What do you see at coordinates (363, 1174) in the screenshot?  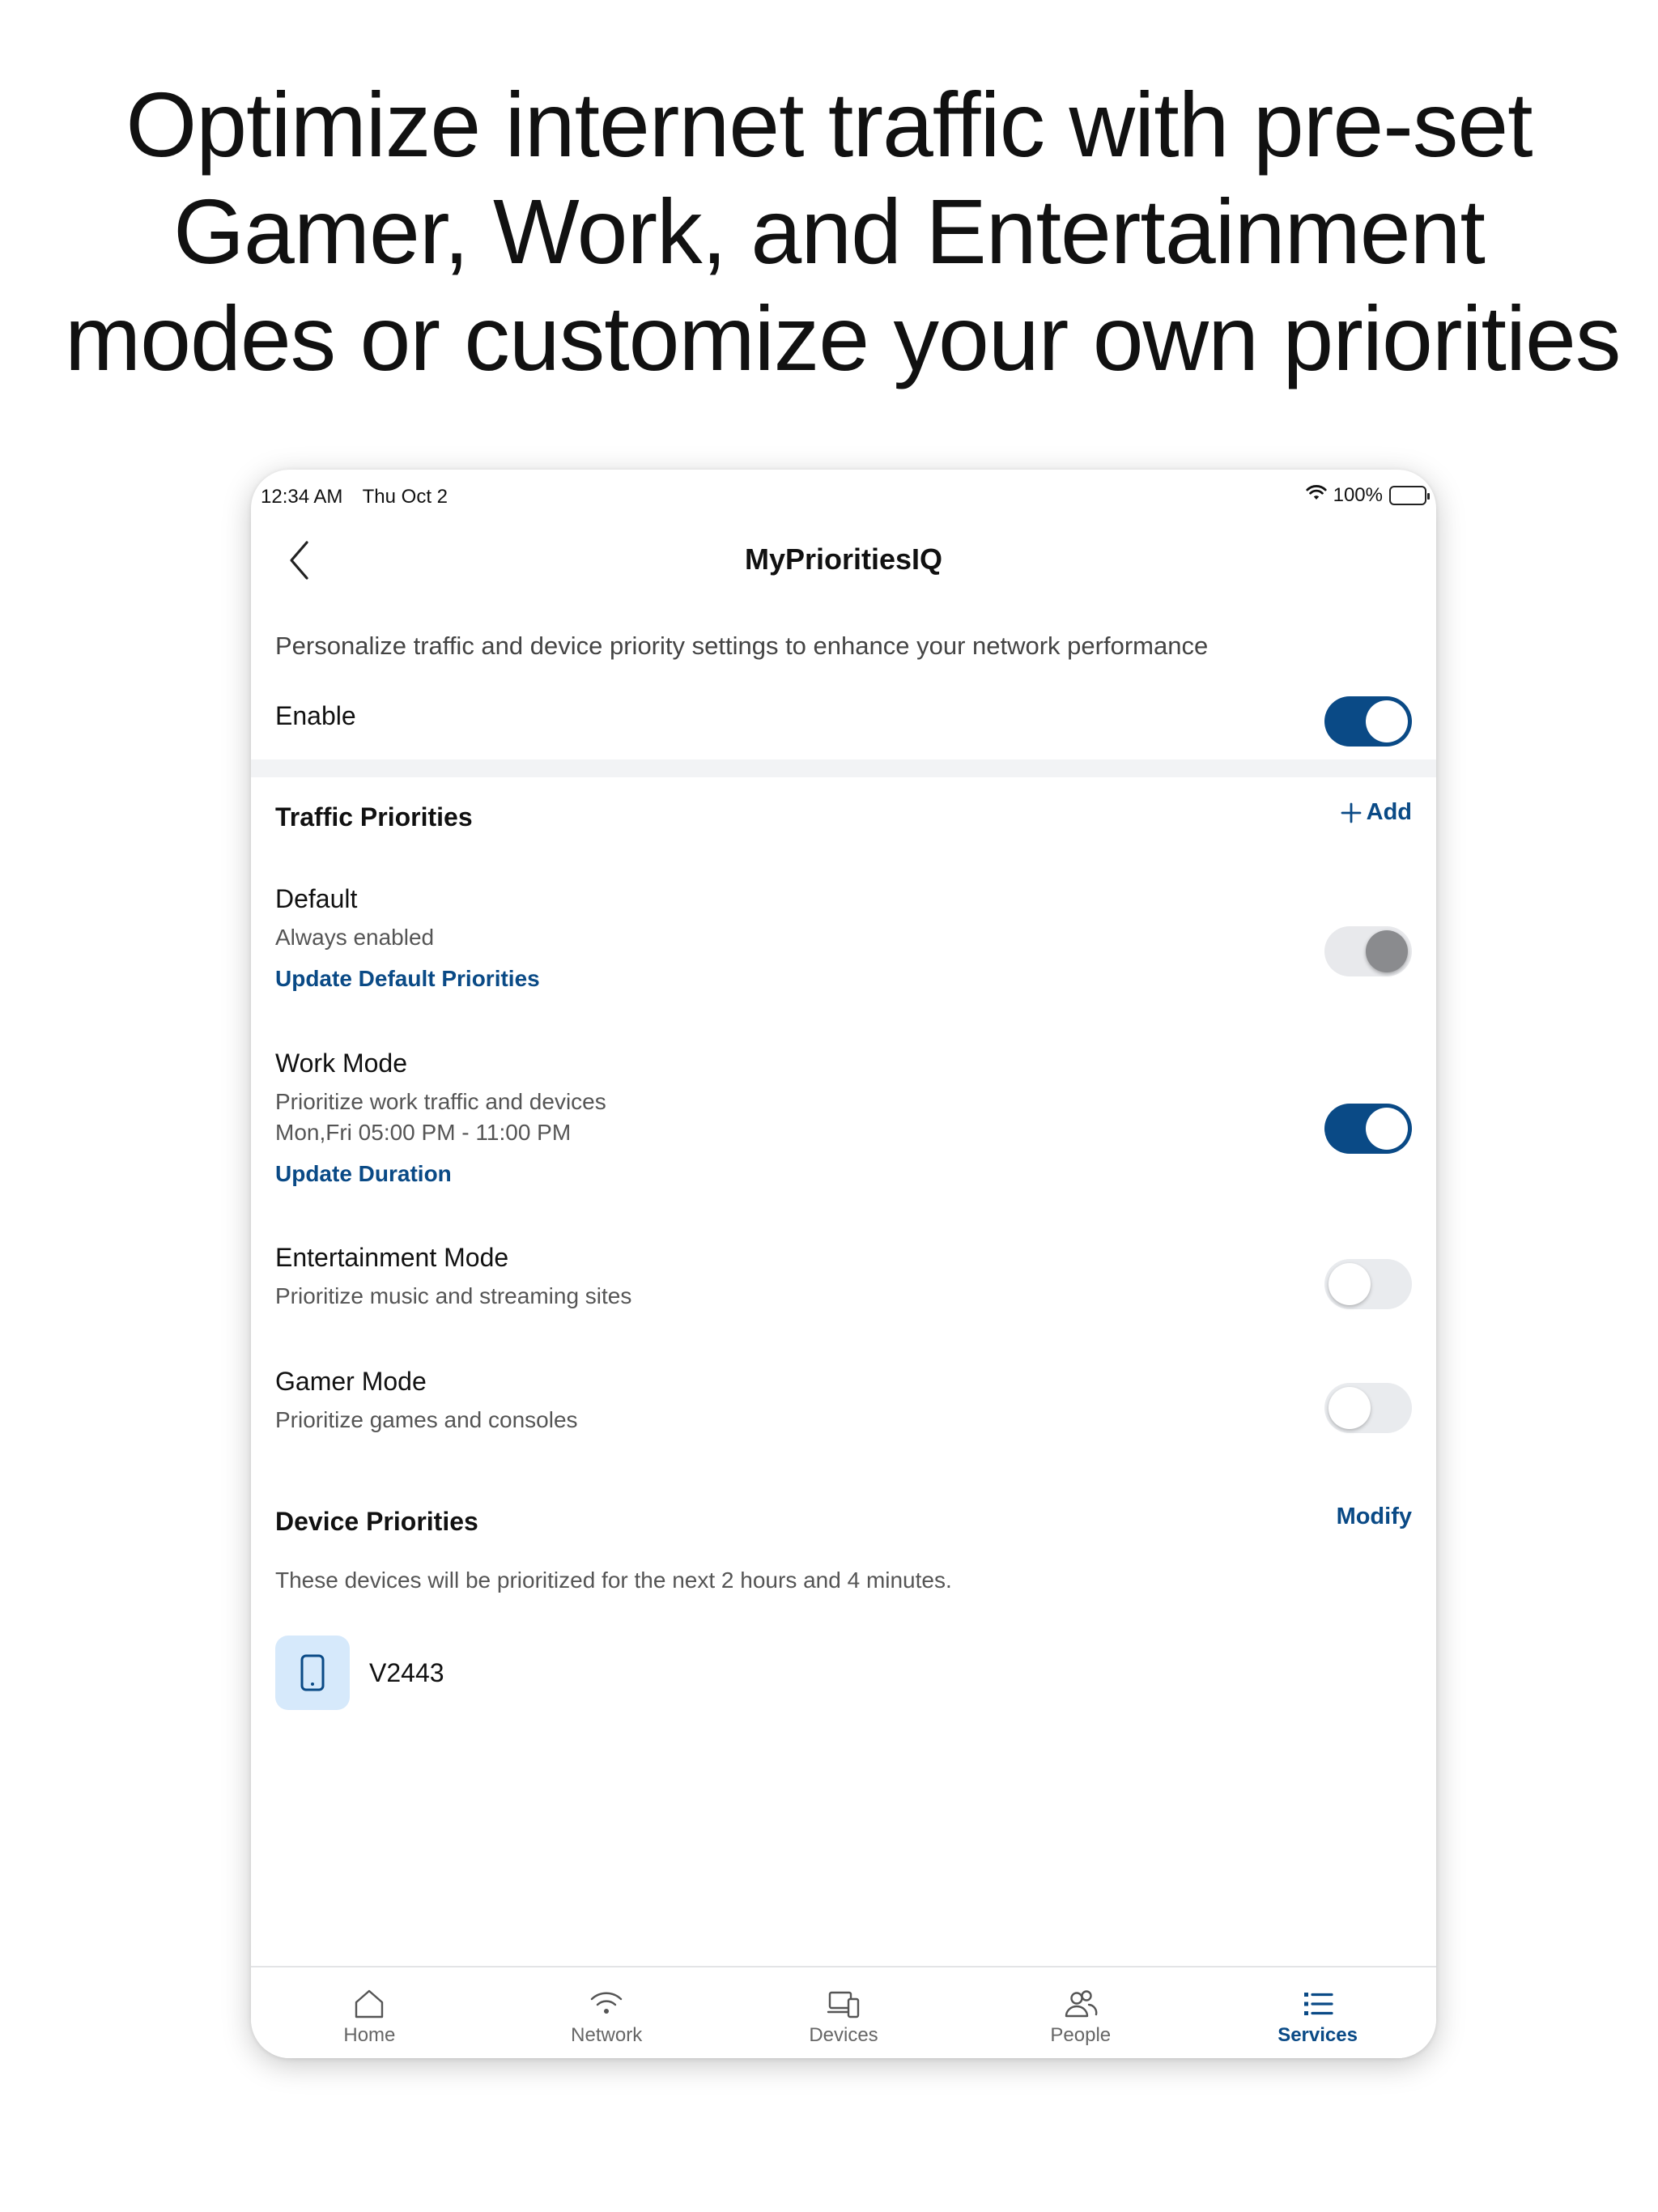 I see `update-duration-link: Update Duration` at bounding box center [363, 1174].